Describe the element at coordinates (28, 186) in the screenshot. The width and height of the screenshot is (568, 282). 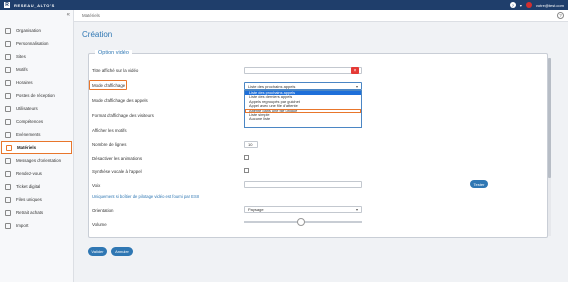
I see `sidebar-item-label: Ticket digital` at that location.